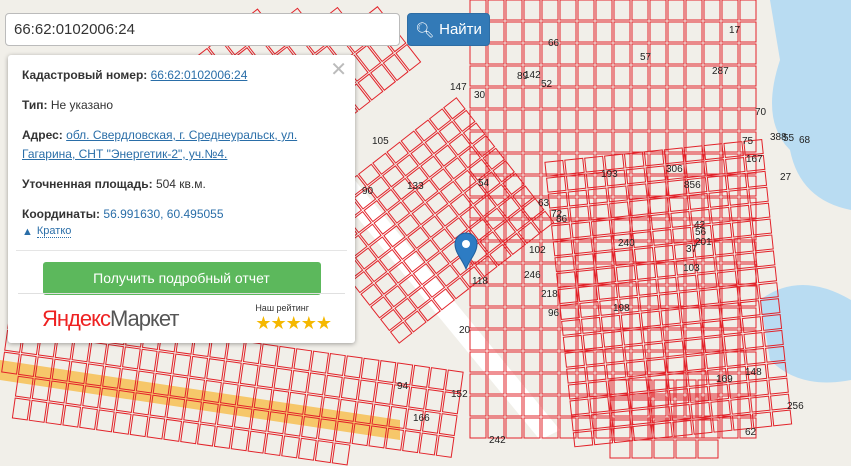 Image resolution: width=851 pixels, height=466 pixels. What do you see at coordinates (338, 69) in the screenshot?
I see `close-icon: ✕` at bounding box center [338, 69].